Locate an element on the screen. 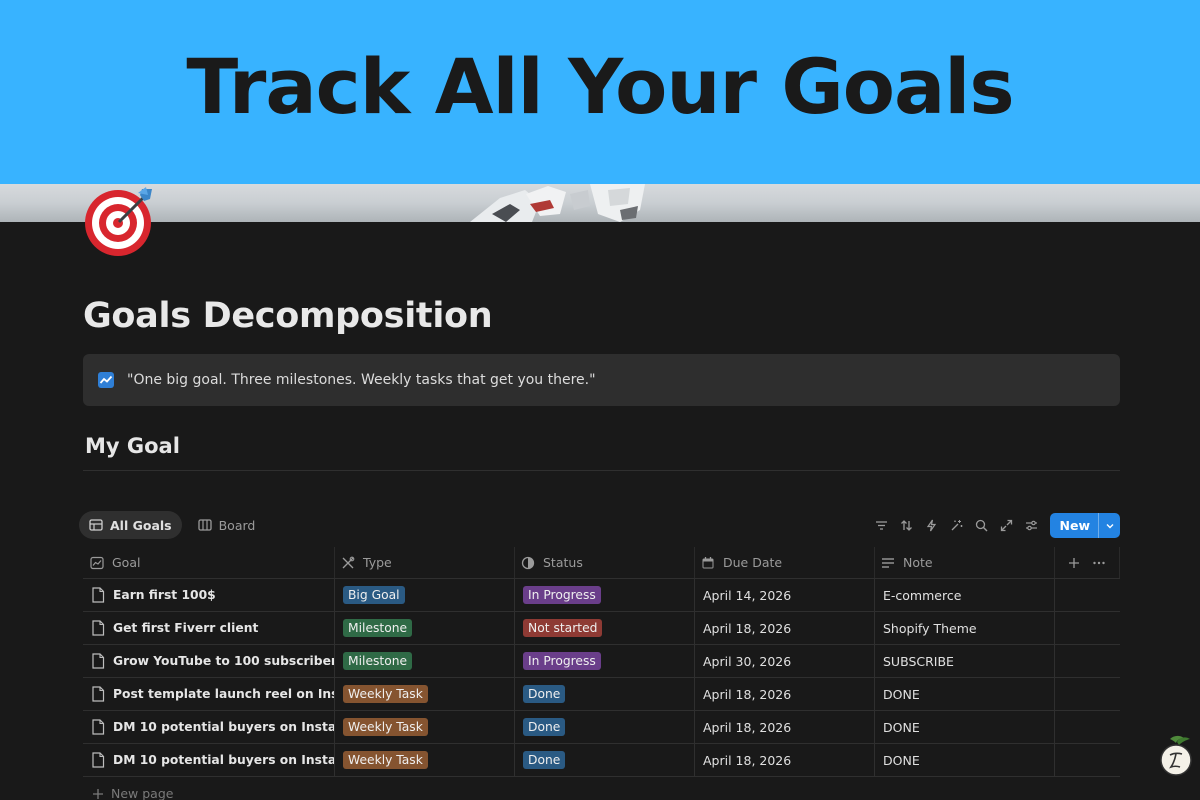 The image size is (1200, 800). add-column-icon is located at coordinates (1074, 563).